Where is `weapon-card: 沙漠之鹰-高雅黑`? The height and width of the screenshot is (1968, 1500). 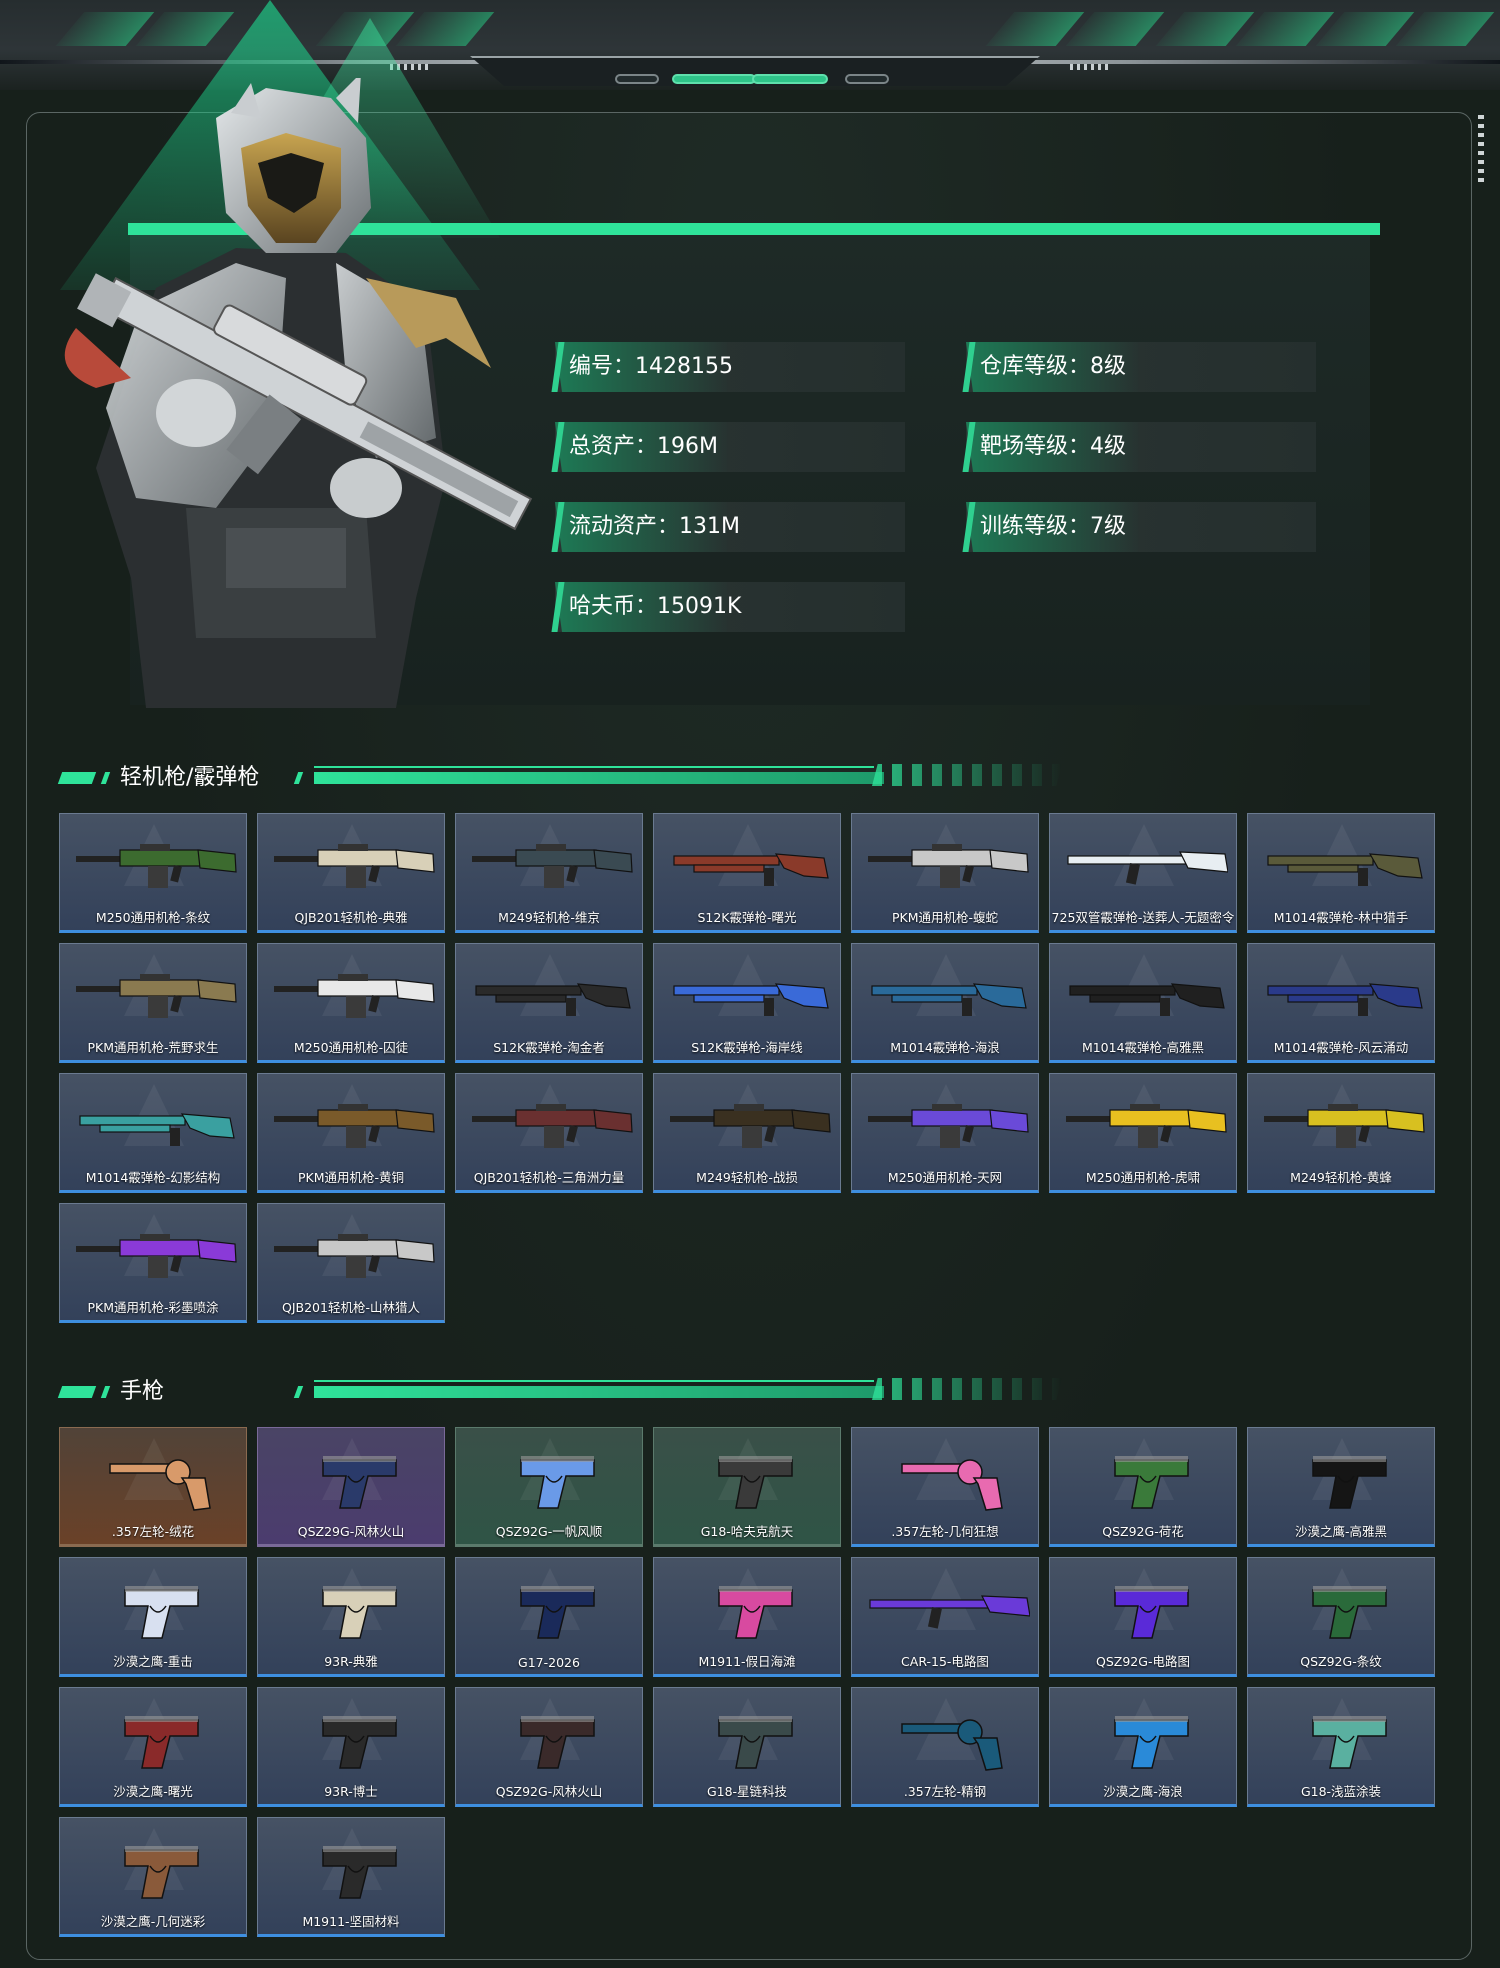 weapon-card: 沙漠之鹰-高雅黑 is located at coordinates (1341, 1487).